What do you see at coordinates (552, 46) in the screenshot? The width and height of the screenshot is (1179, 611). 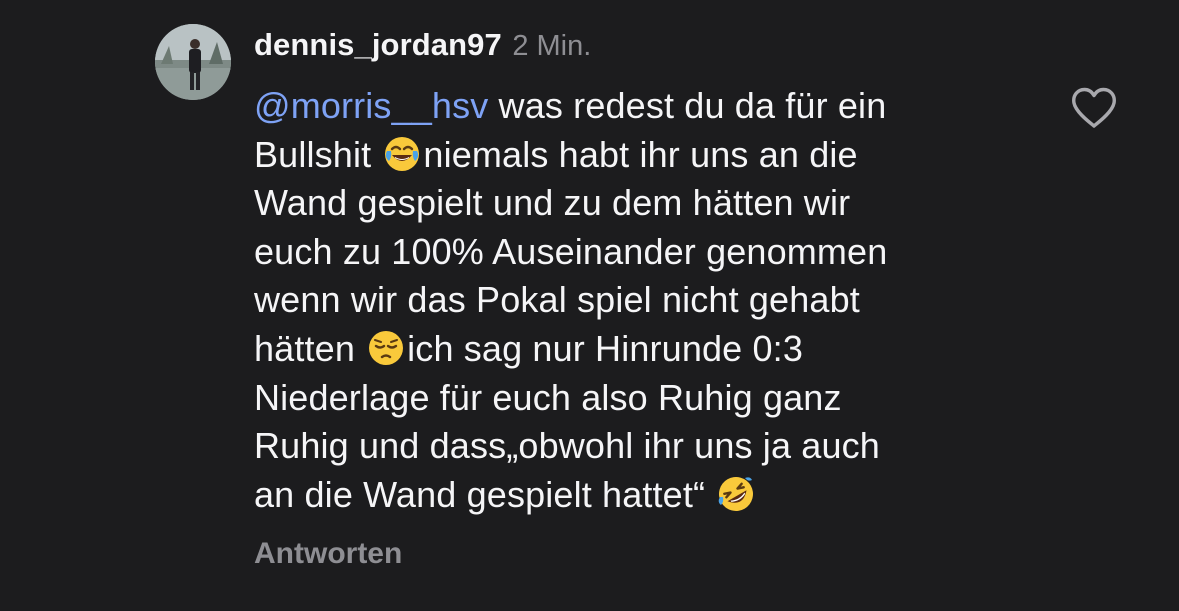 I see `timestamp: 2 Min.` at bounding box center [552, 46].